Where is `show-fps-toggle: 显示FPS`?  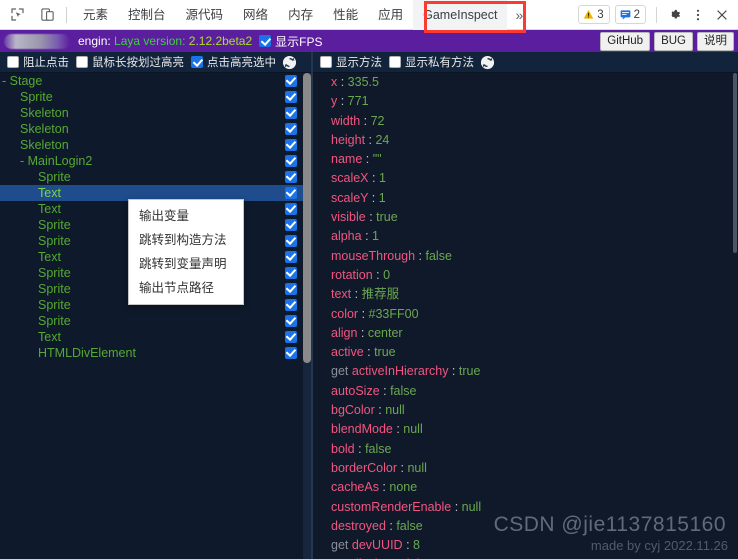
show-fps-toggle: 显示FPS is located at coordinates (291, 41).